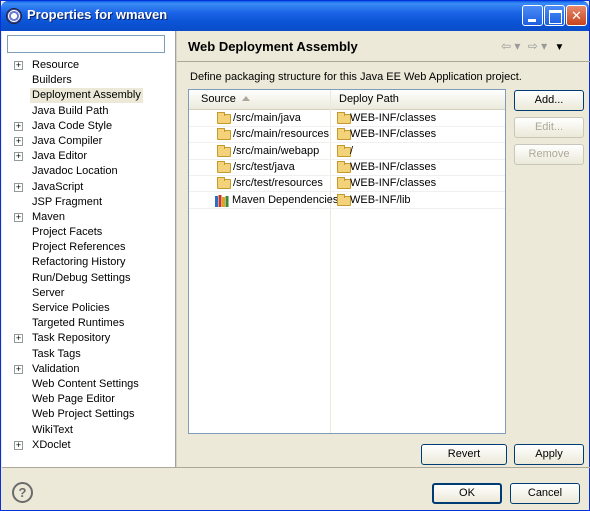  Describe the element at coordinates (56, 368) in the screenshot. I see `sidebar-item-label: Validation` at that location.